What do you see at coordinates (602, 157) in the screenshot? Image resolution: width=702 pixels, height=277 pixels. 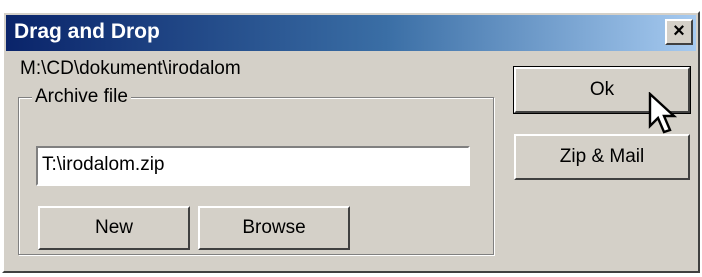 I see `zip-and-mail-button: Zip & Mail` at bounding box center [602, 157].